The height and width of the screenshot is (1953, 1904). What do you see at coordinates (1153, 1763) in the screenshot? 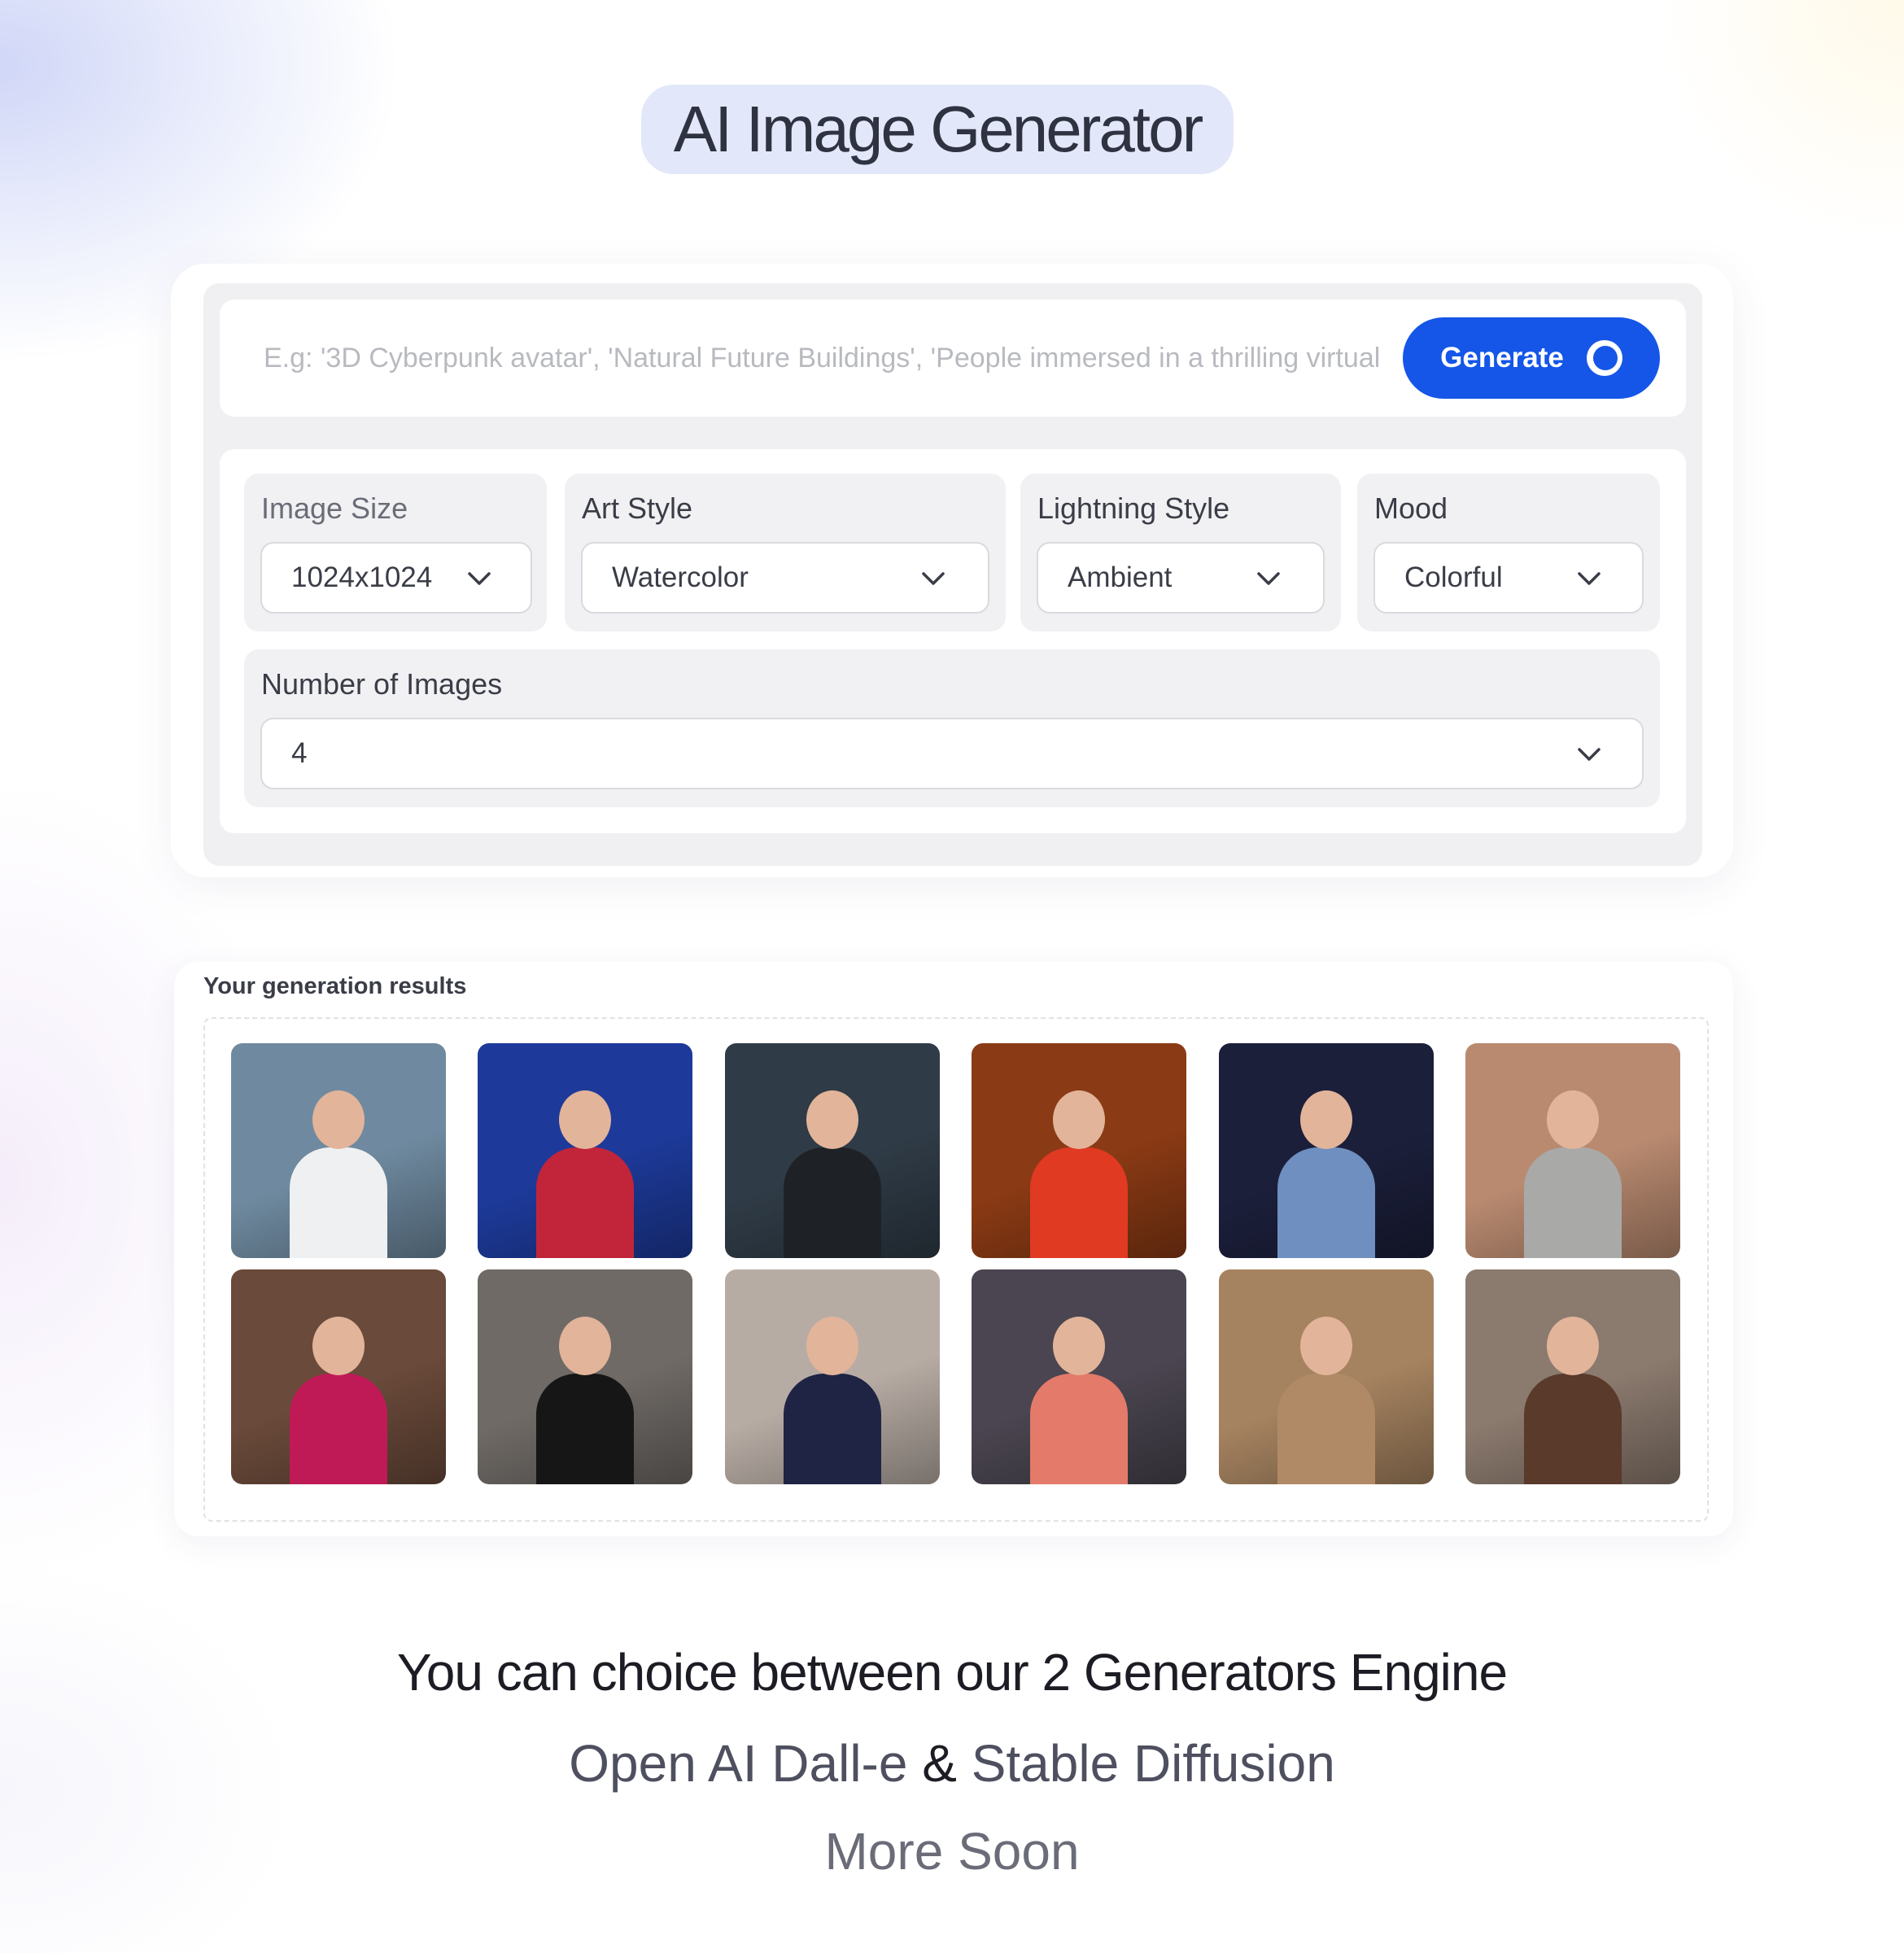
I see `engine-stable-diffusion: Stable Diffusion` at bounding box center [1153, 1763].